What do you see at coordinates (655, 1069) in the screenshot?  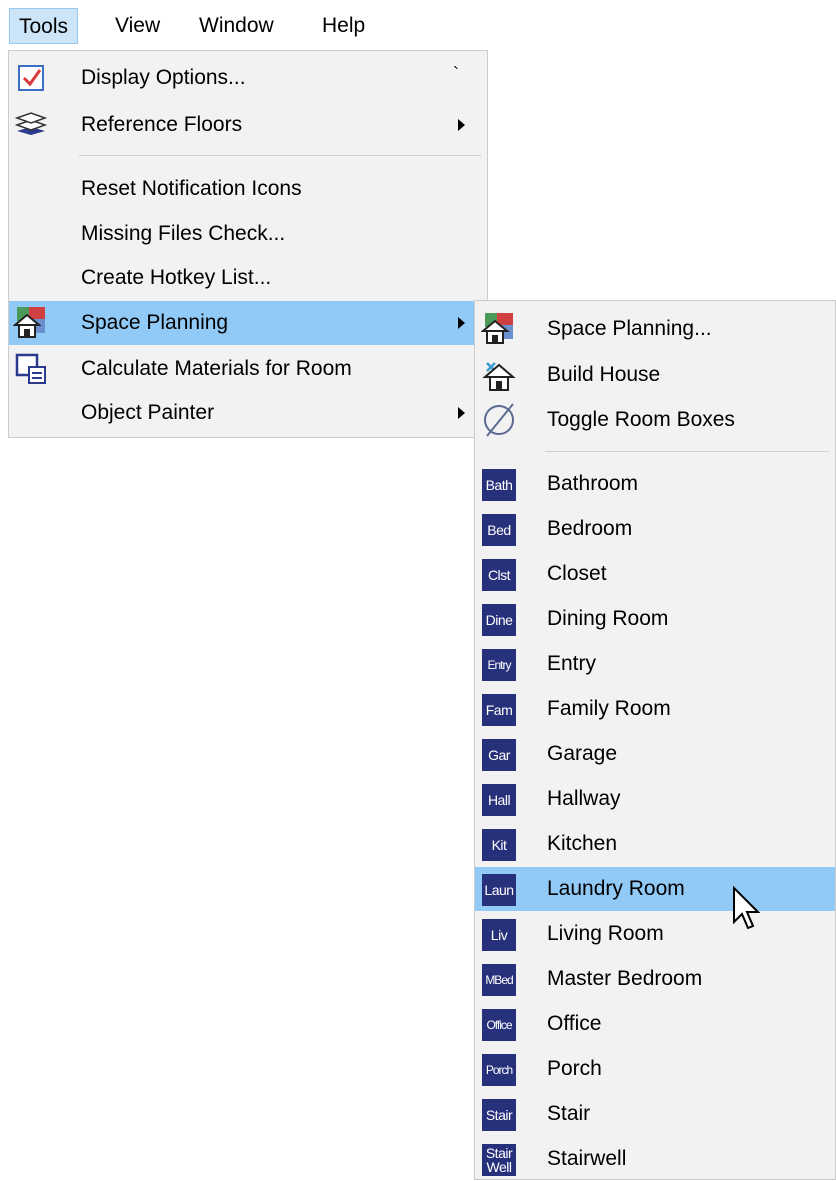 I see `menu-item-porch: Porch Porch` at bounding box center [655, 1069].